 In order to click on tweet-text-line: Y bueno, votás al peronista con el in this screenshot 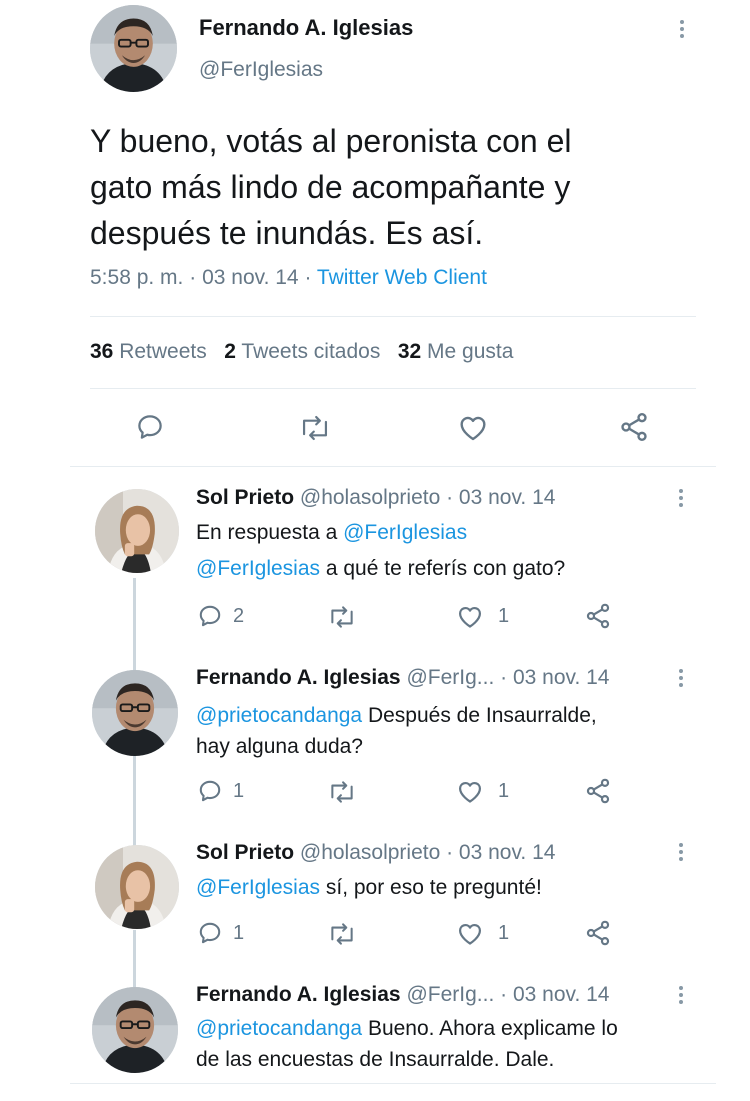, I will do `click(331, 141)`.